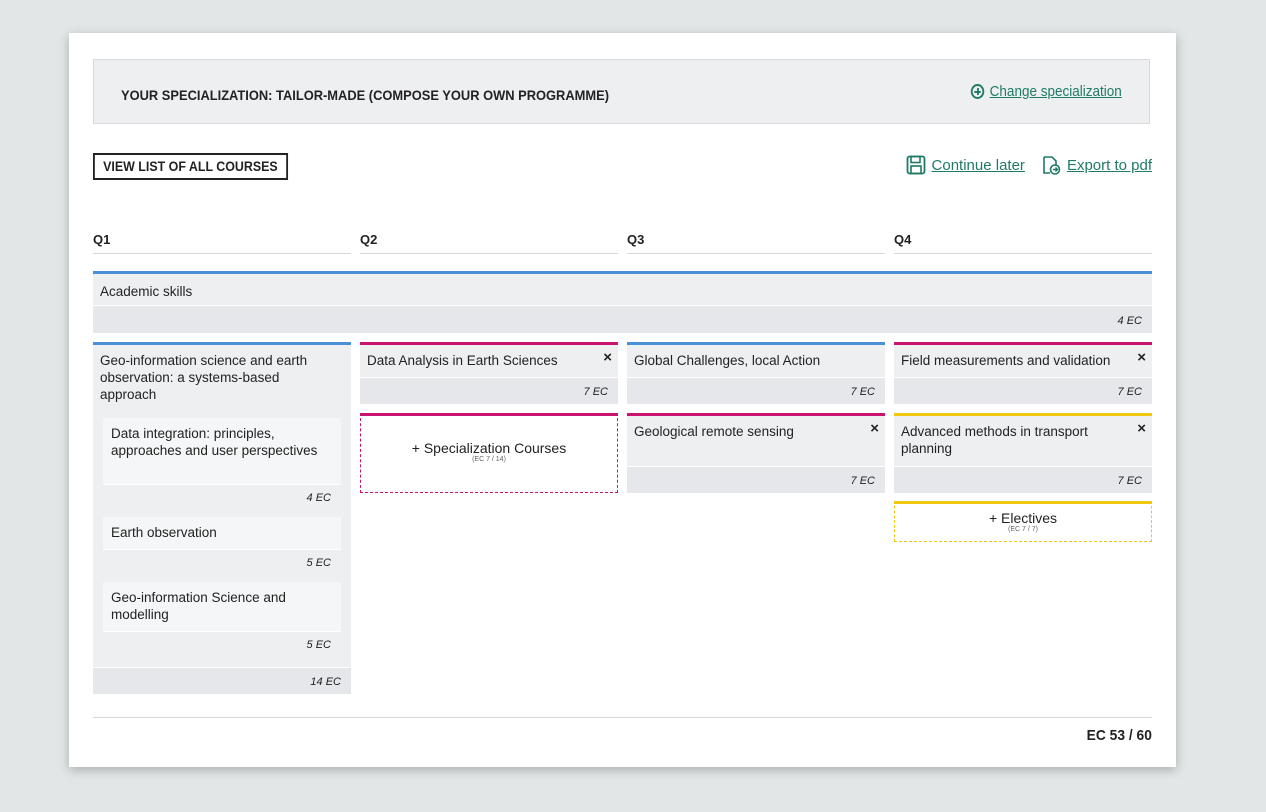 The width and height of the screenshot is (1266, 812). Describe the element at coordinates (146, 291) in the screenshot. I see `course-title: Academic skills` at that location.